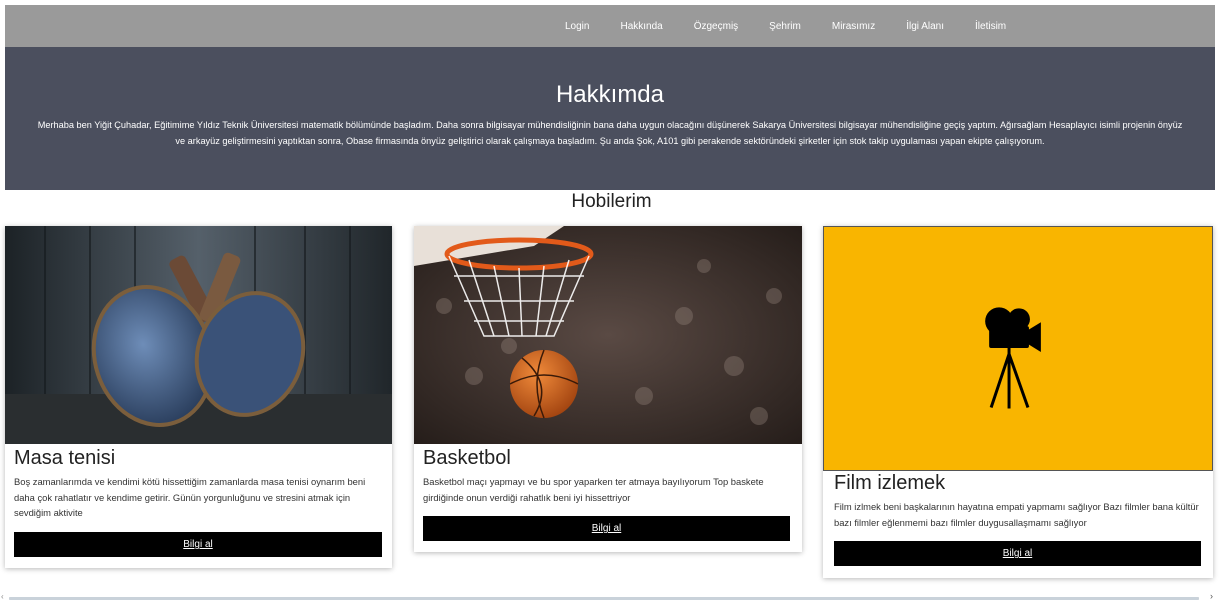 The height and width of the screenshot is (602, 1223). Describe the element at coordinates (577, 26) in the screenshot. I see `nav-login: Login` at that location.